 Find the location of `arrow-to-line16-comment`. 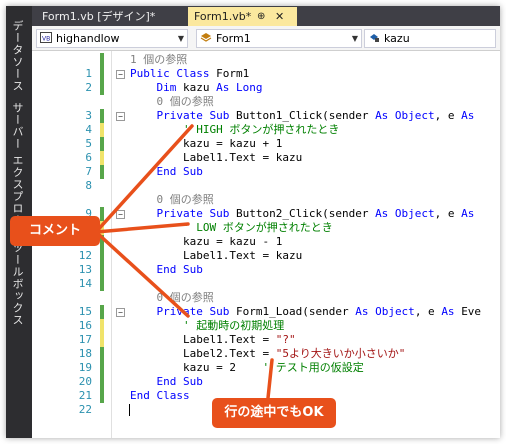

arrow-to-line16-comment is located at coordinates (142, 274).